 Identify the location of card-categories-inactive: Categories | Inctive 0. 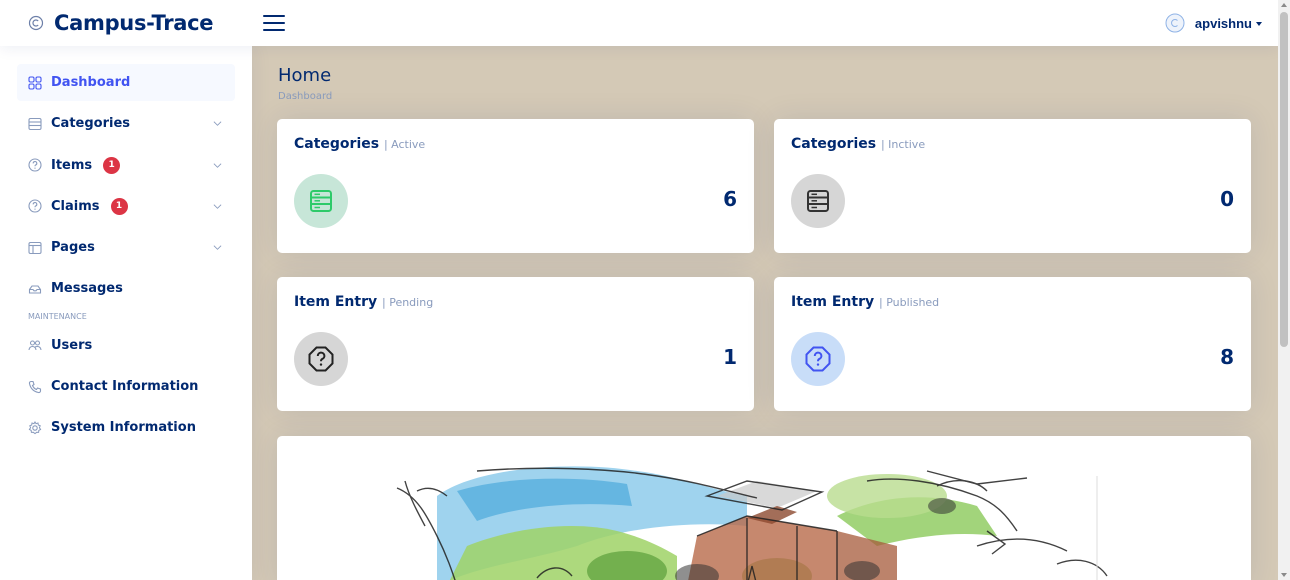
(1012, 186).